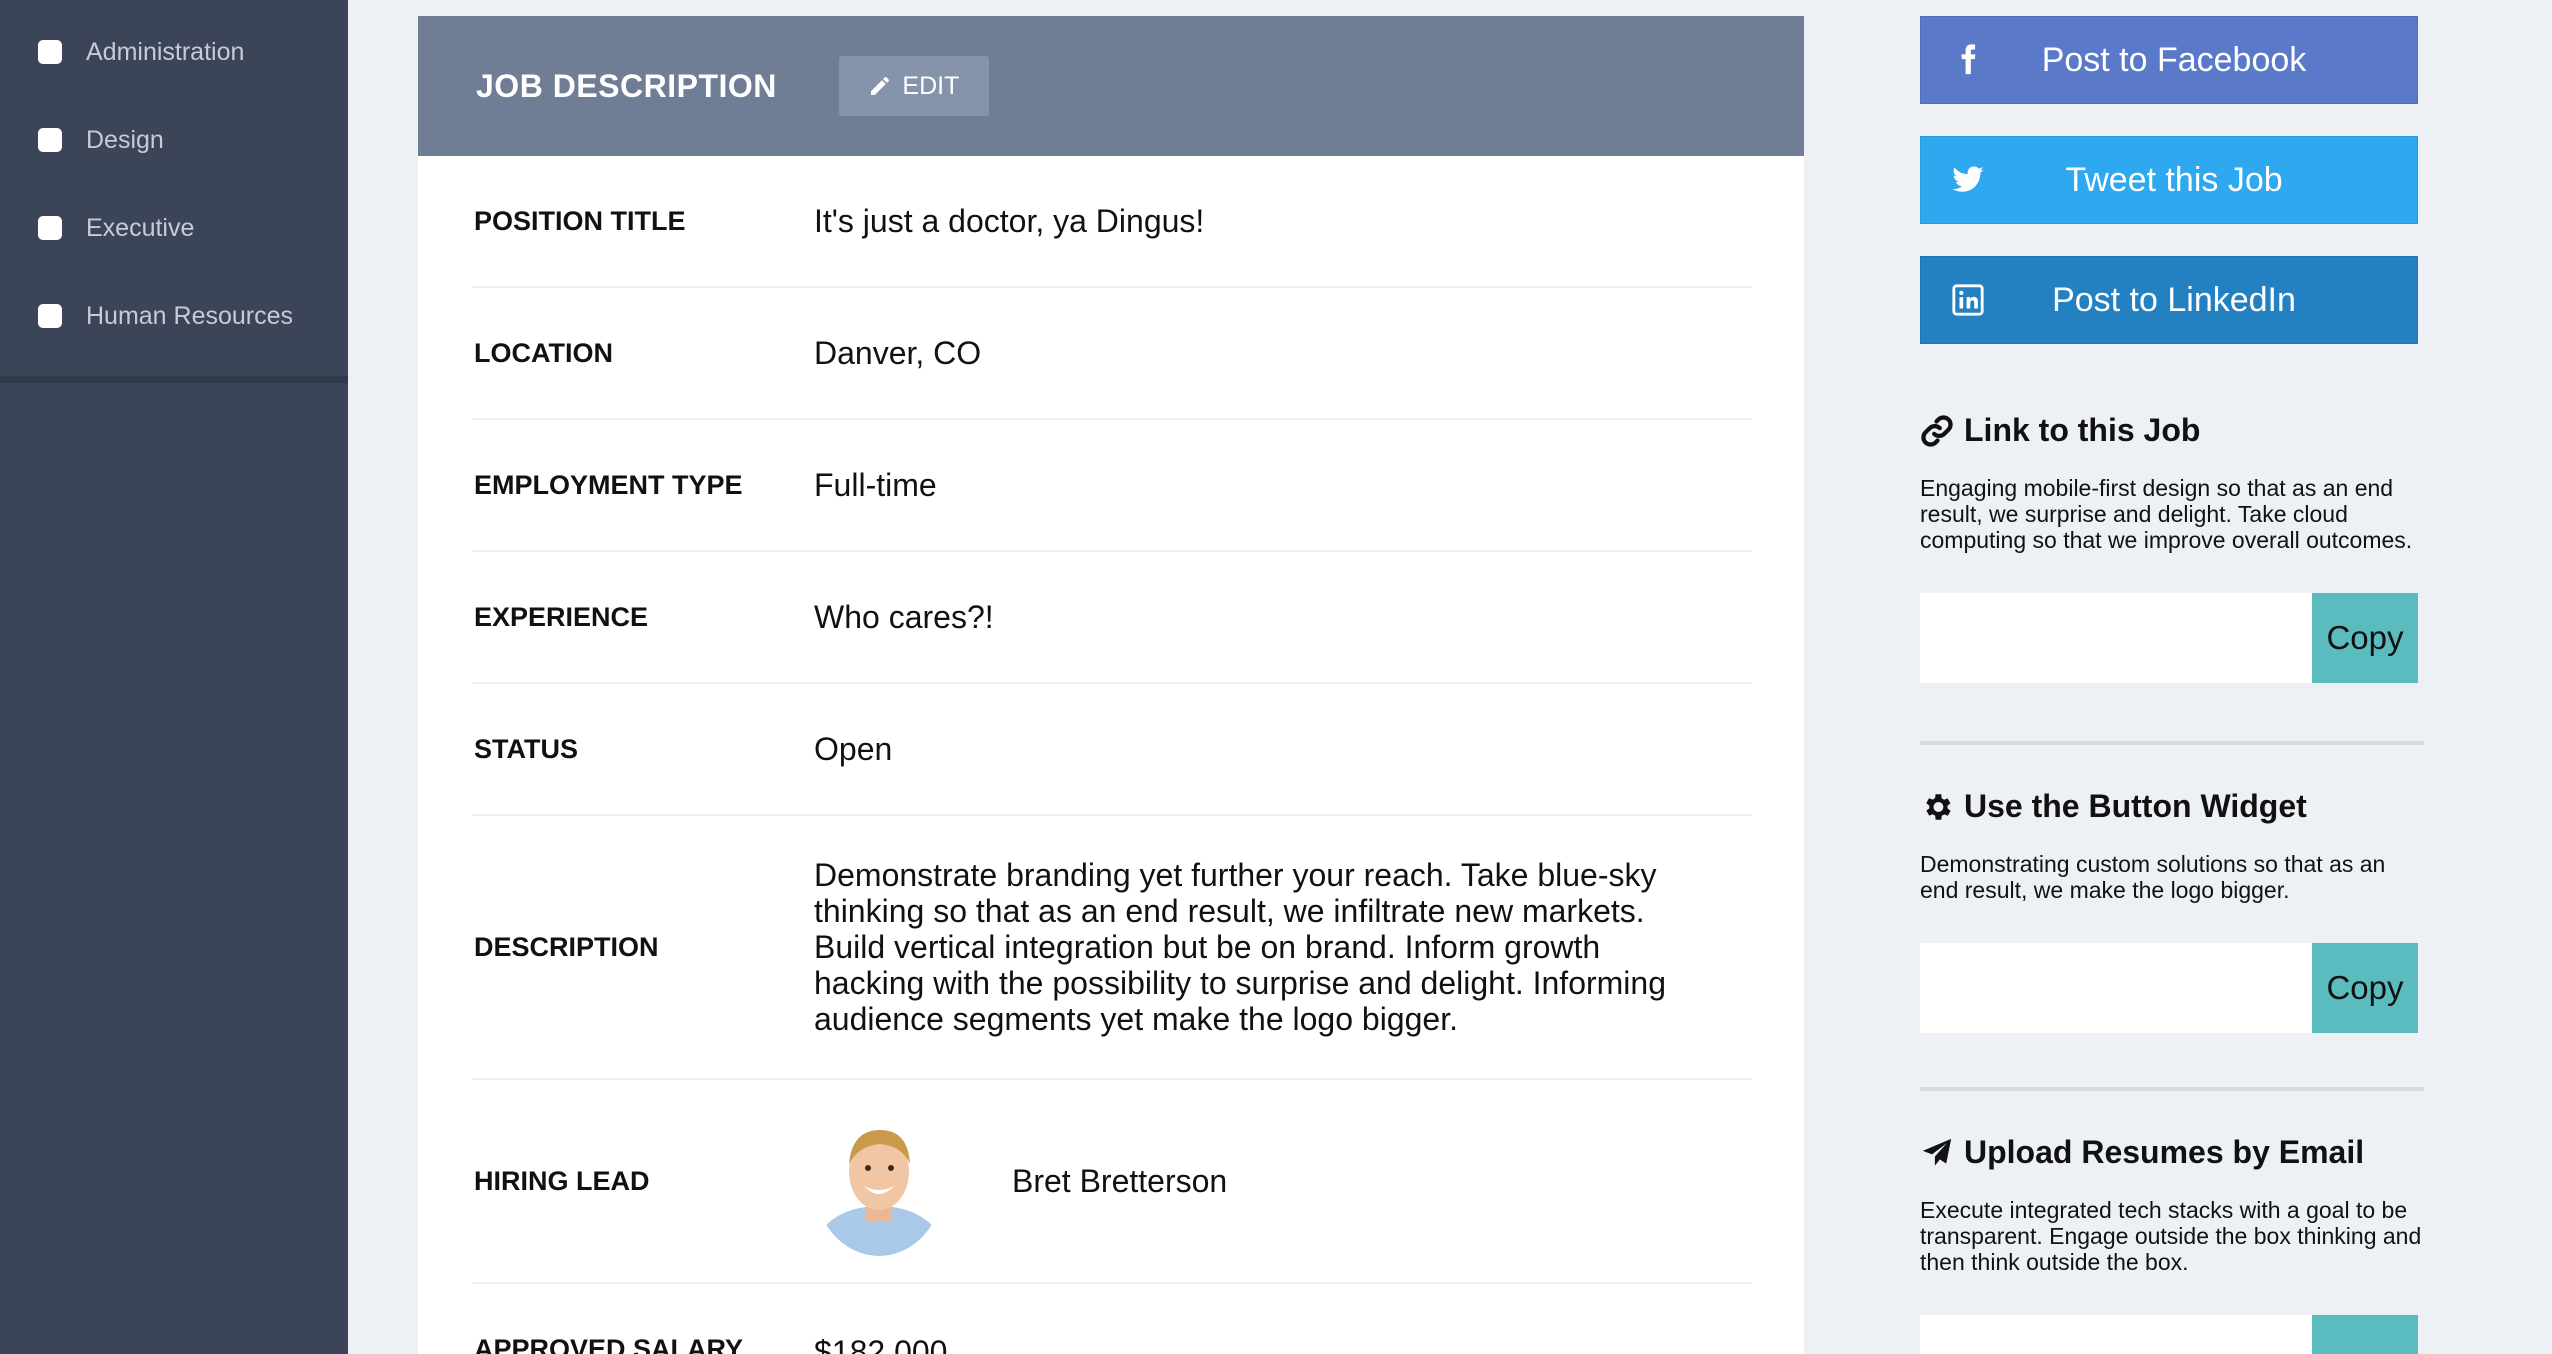 This screenshot has height=1354, width=2552. I want to click on category-design: Design, so click(174, 140).